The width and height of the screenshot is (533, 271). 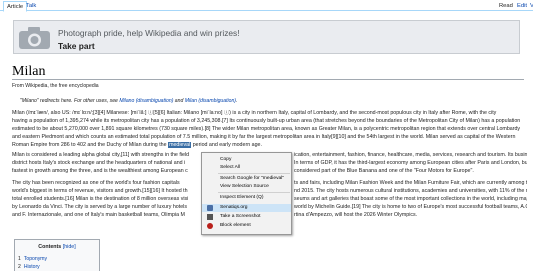 What do you see at coordinates (34, 38) in the screenshot?
I see `camera-icon` at bounding box center [34, 38].